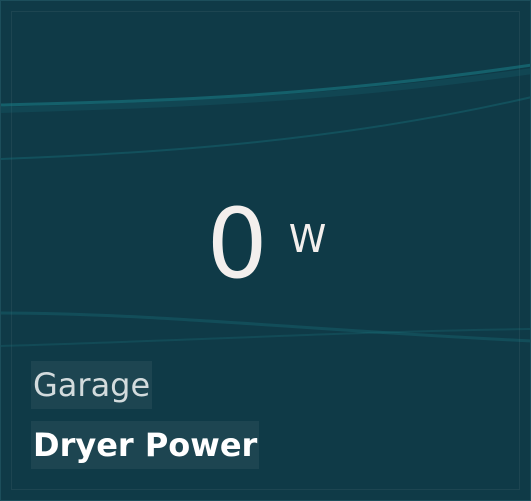 This screenshot has height=501, width=531. Describe the element at coordinates (307, 239) in the screenshot. I see `power-unit: W` at that location.